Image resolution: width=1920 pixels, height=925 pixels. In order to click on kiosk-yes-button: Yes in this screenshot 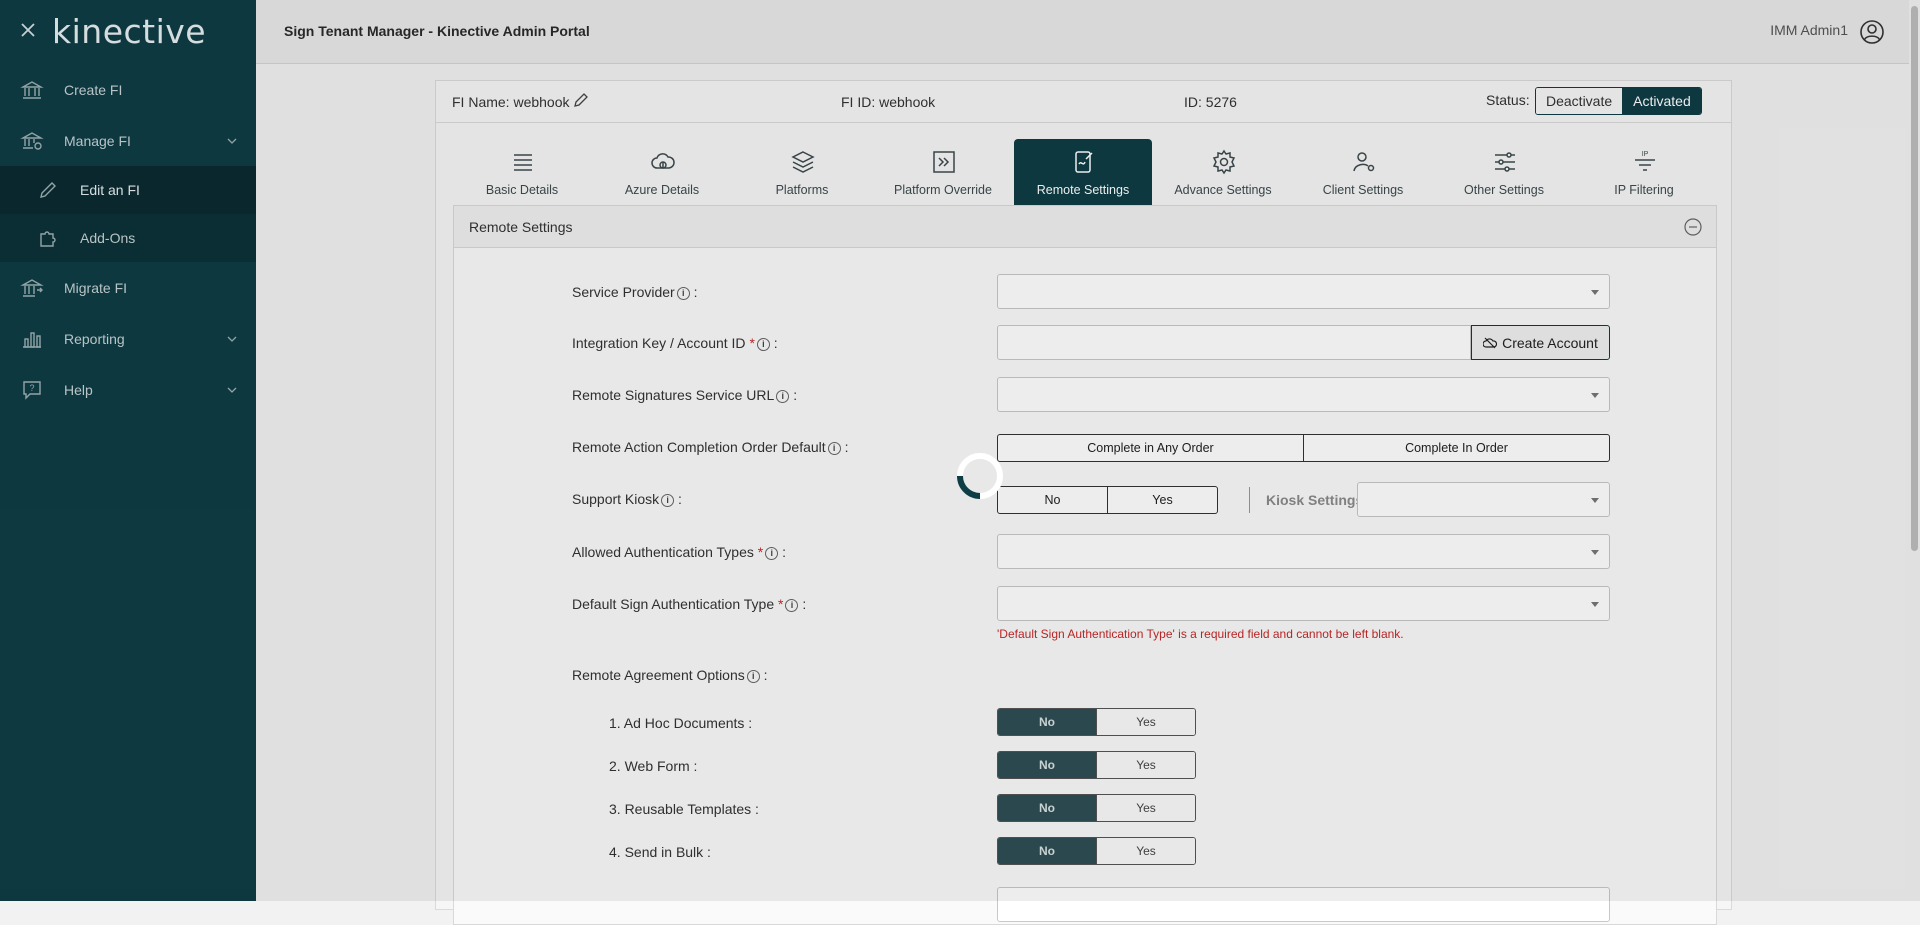, I will do `click(1162, 500)`.